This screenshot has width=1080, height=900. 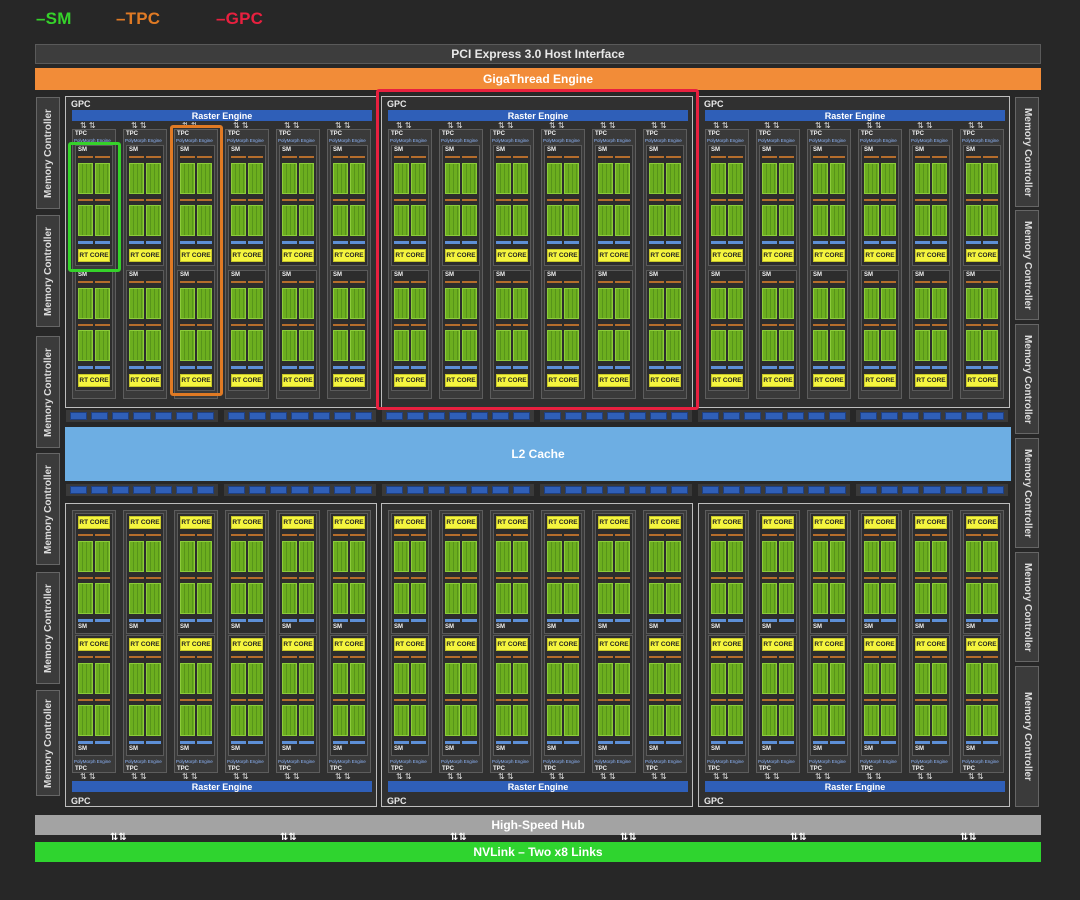 What do you see at coordinates (81, 801) in the screenshot?
I see `gpc-label: GPC` at bounding box center [81, 801].